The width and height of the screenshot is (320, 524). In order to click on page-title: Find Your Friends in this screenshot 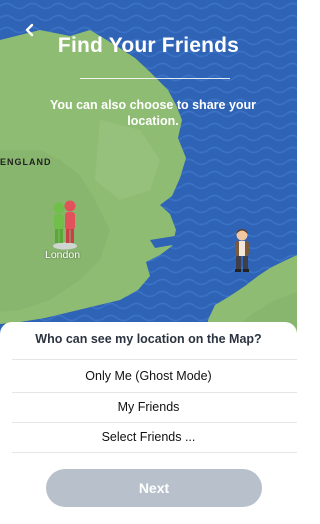, I will do `click(148, 45)`.